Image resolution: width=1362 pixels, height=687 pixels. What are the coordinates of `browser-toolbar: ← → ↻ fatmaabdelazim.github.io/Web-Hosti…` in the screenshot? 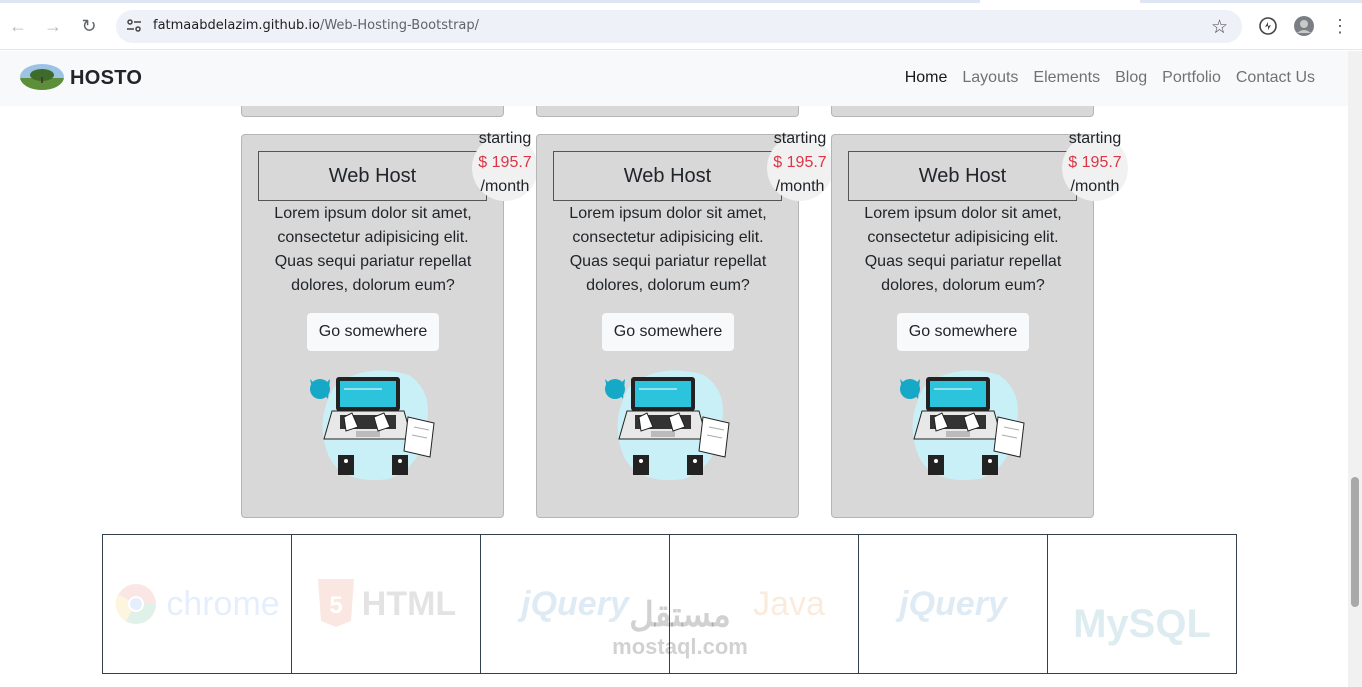 It's located at (681, 25).